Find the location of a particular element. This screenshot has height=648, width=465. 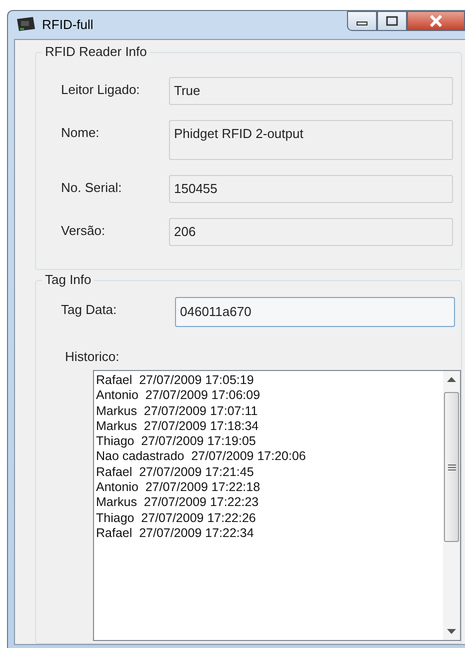

group-title: Tag Info is located at coordinates (68, 279).